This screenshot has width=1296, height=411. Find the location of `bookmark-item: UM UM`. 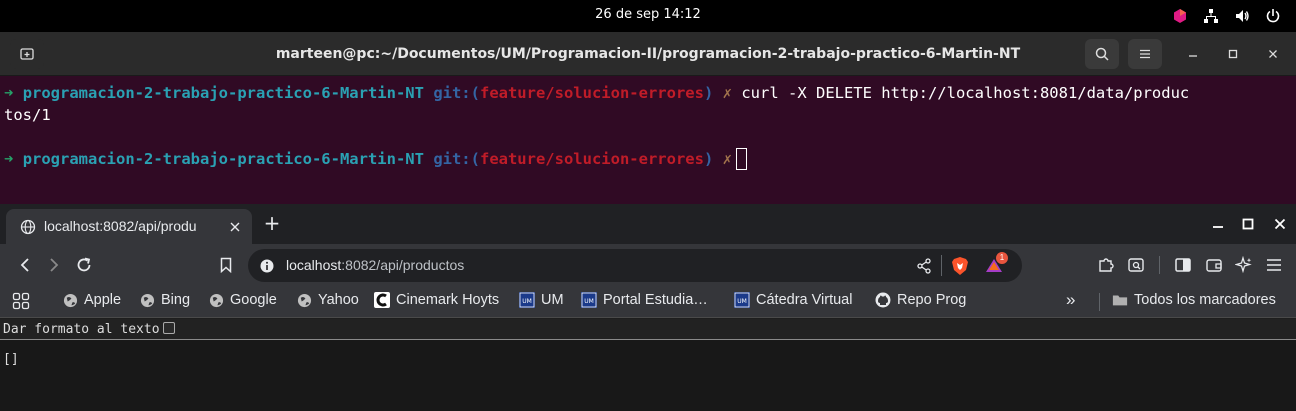

bookmark-item: UM UM is located at coordinates (541, 300).